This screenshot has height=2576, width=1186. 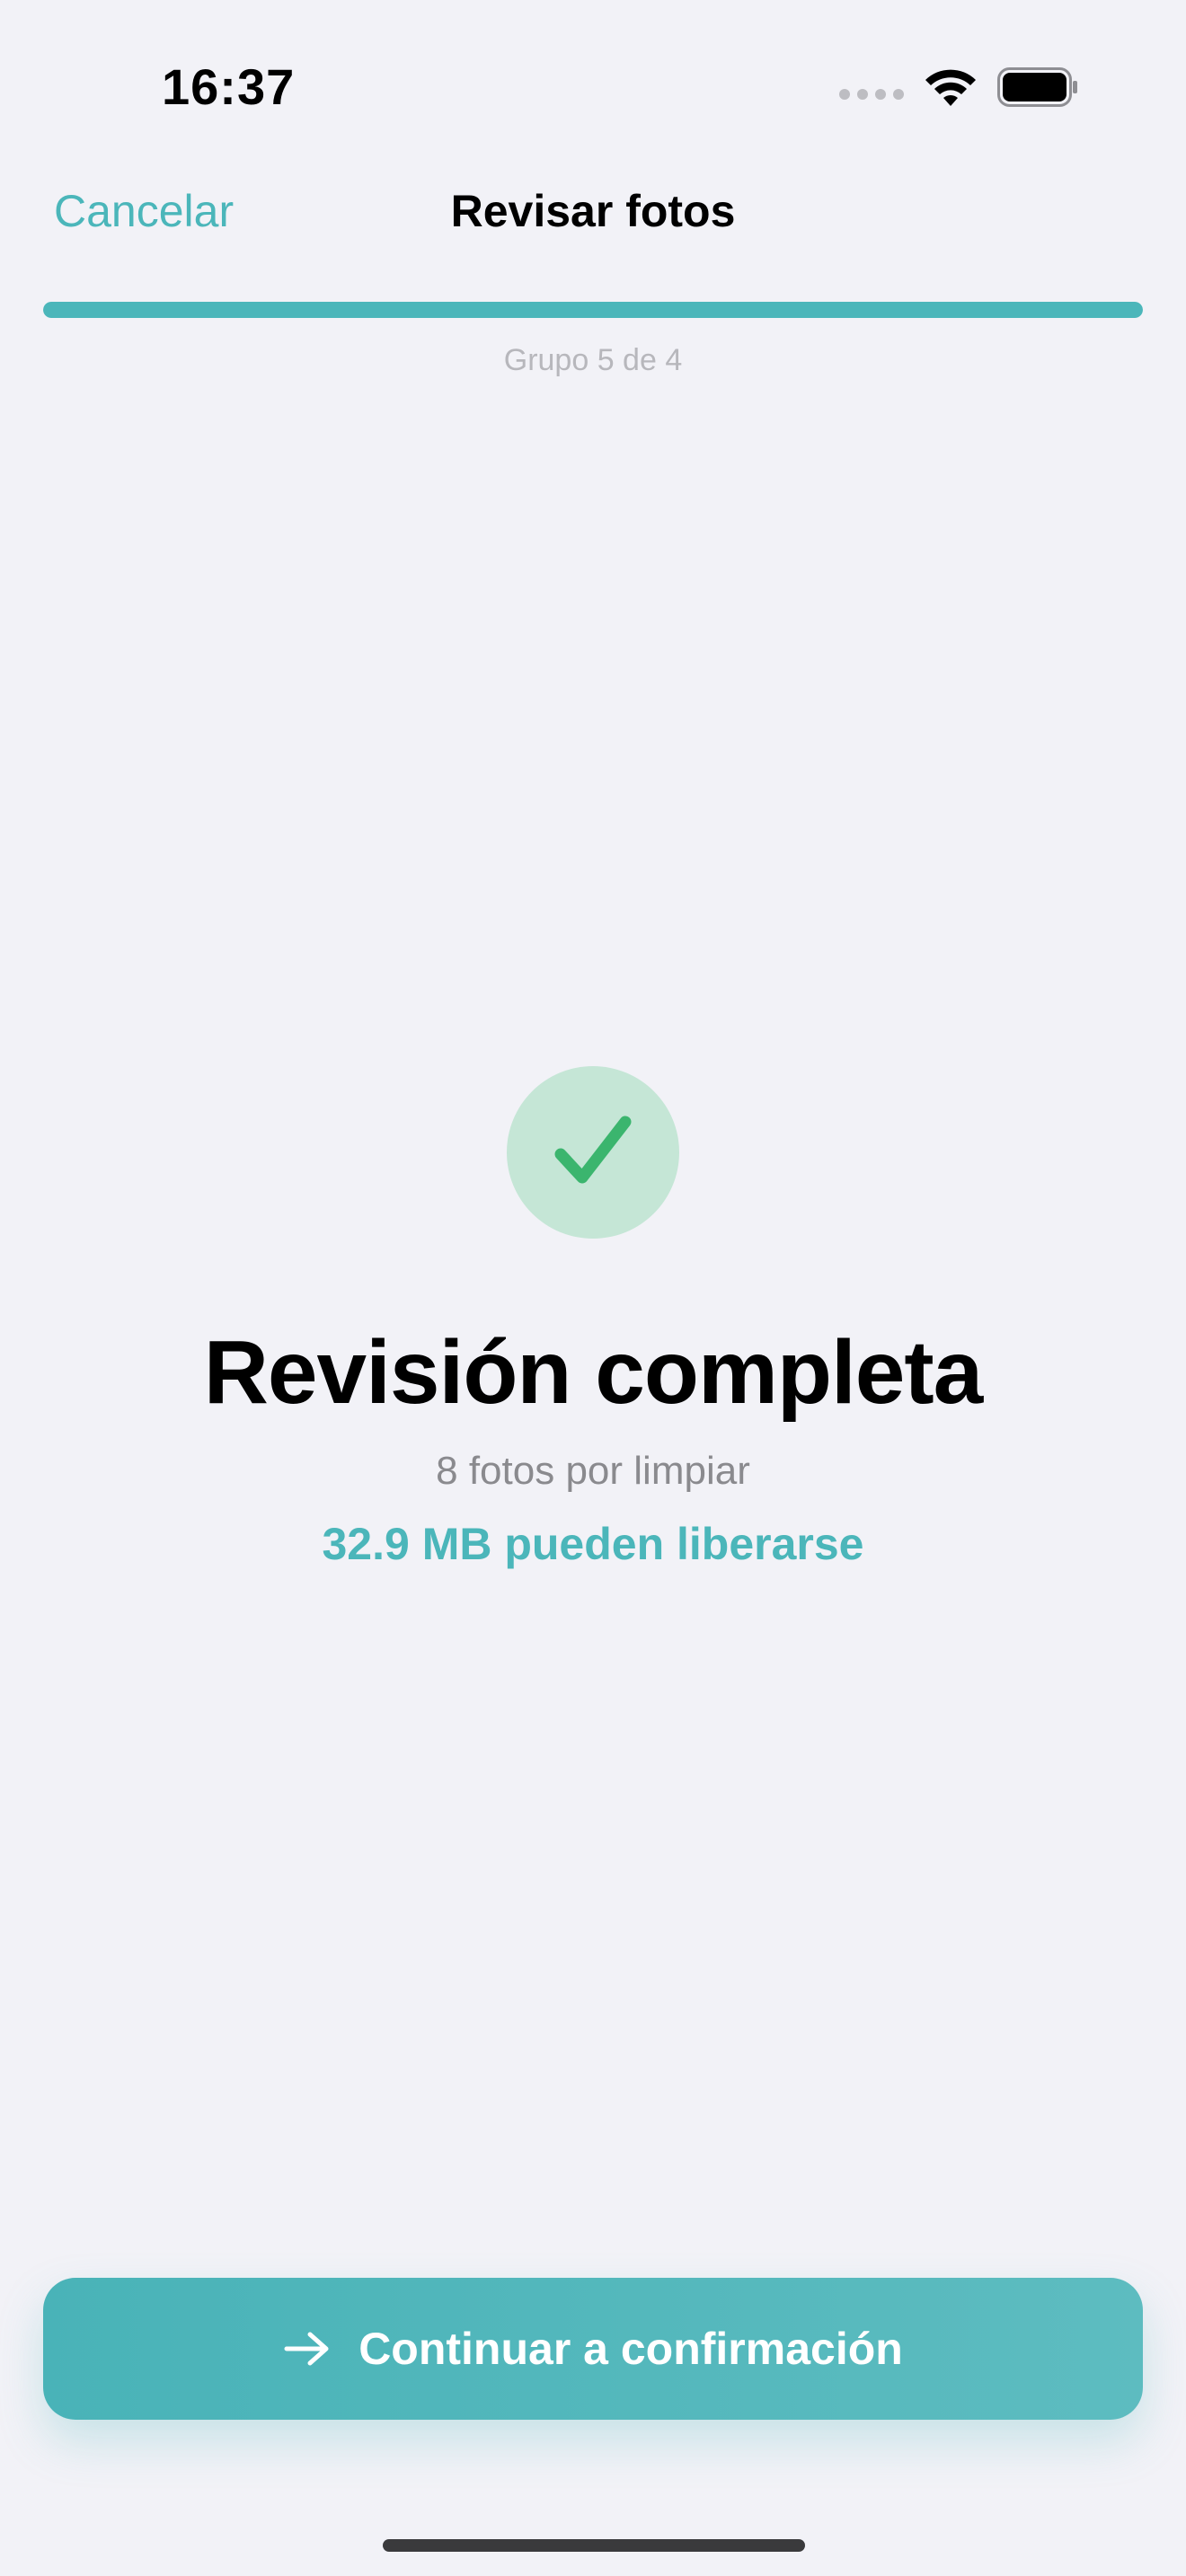 What do you see at coordinates (229, 86) in the screenshot?
I see `status-time: 16:37` at bounding box center [229, 86].